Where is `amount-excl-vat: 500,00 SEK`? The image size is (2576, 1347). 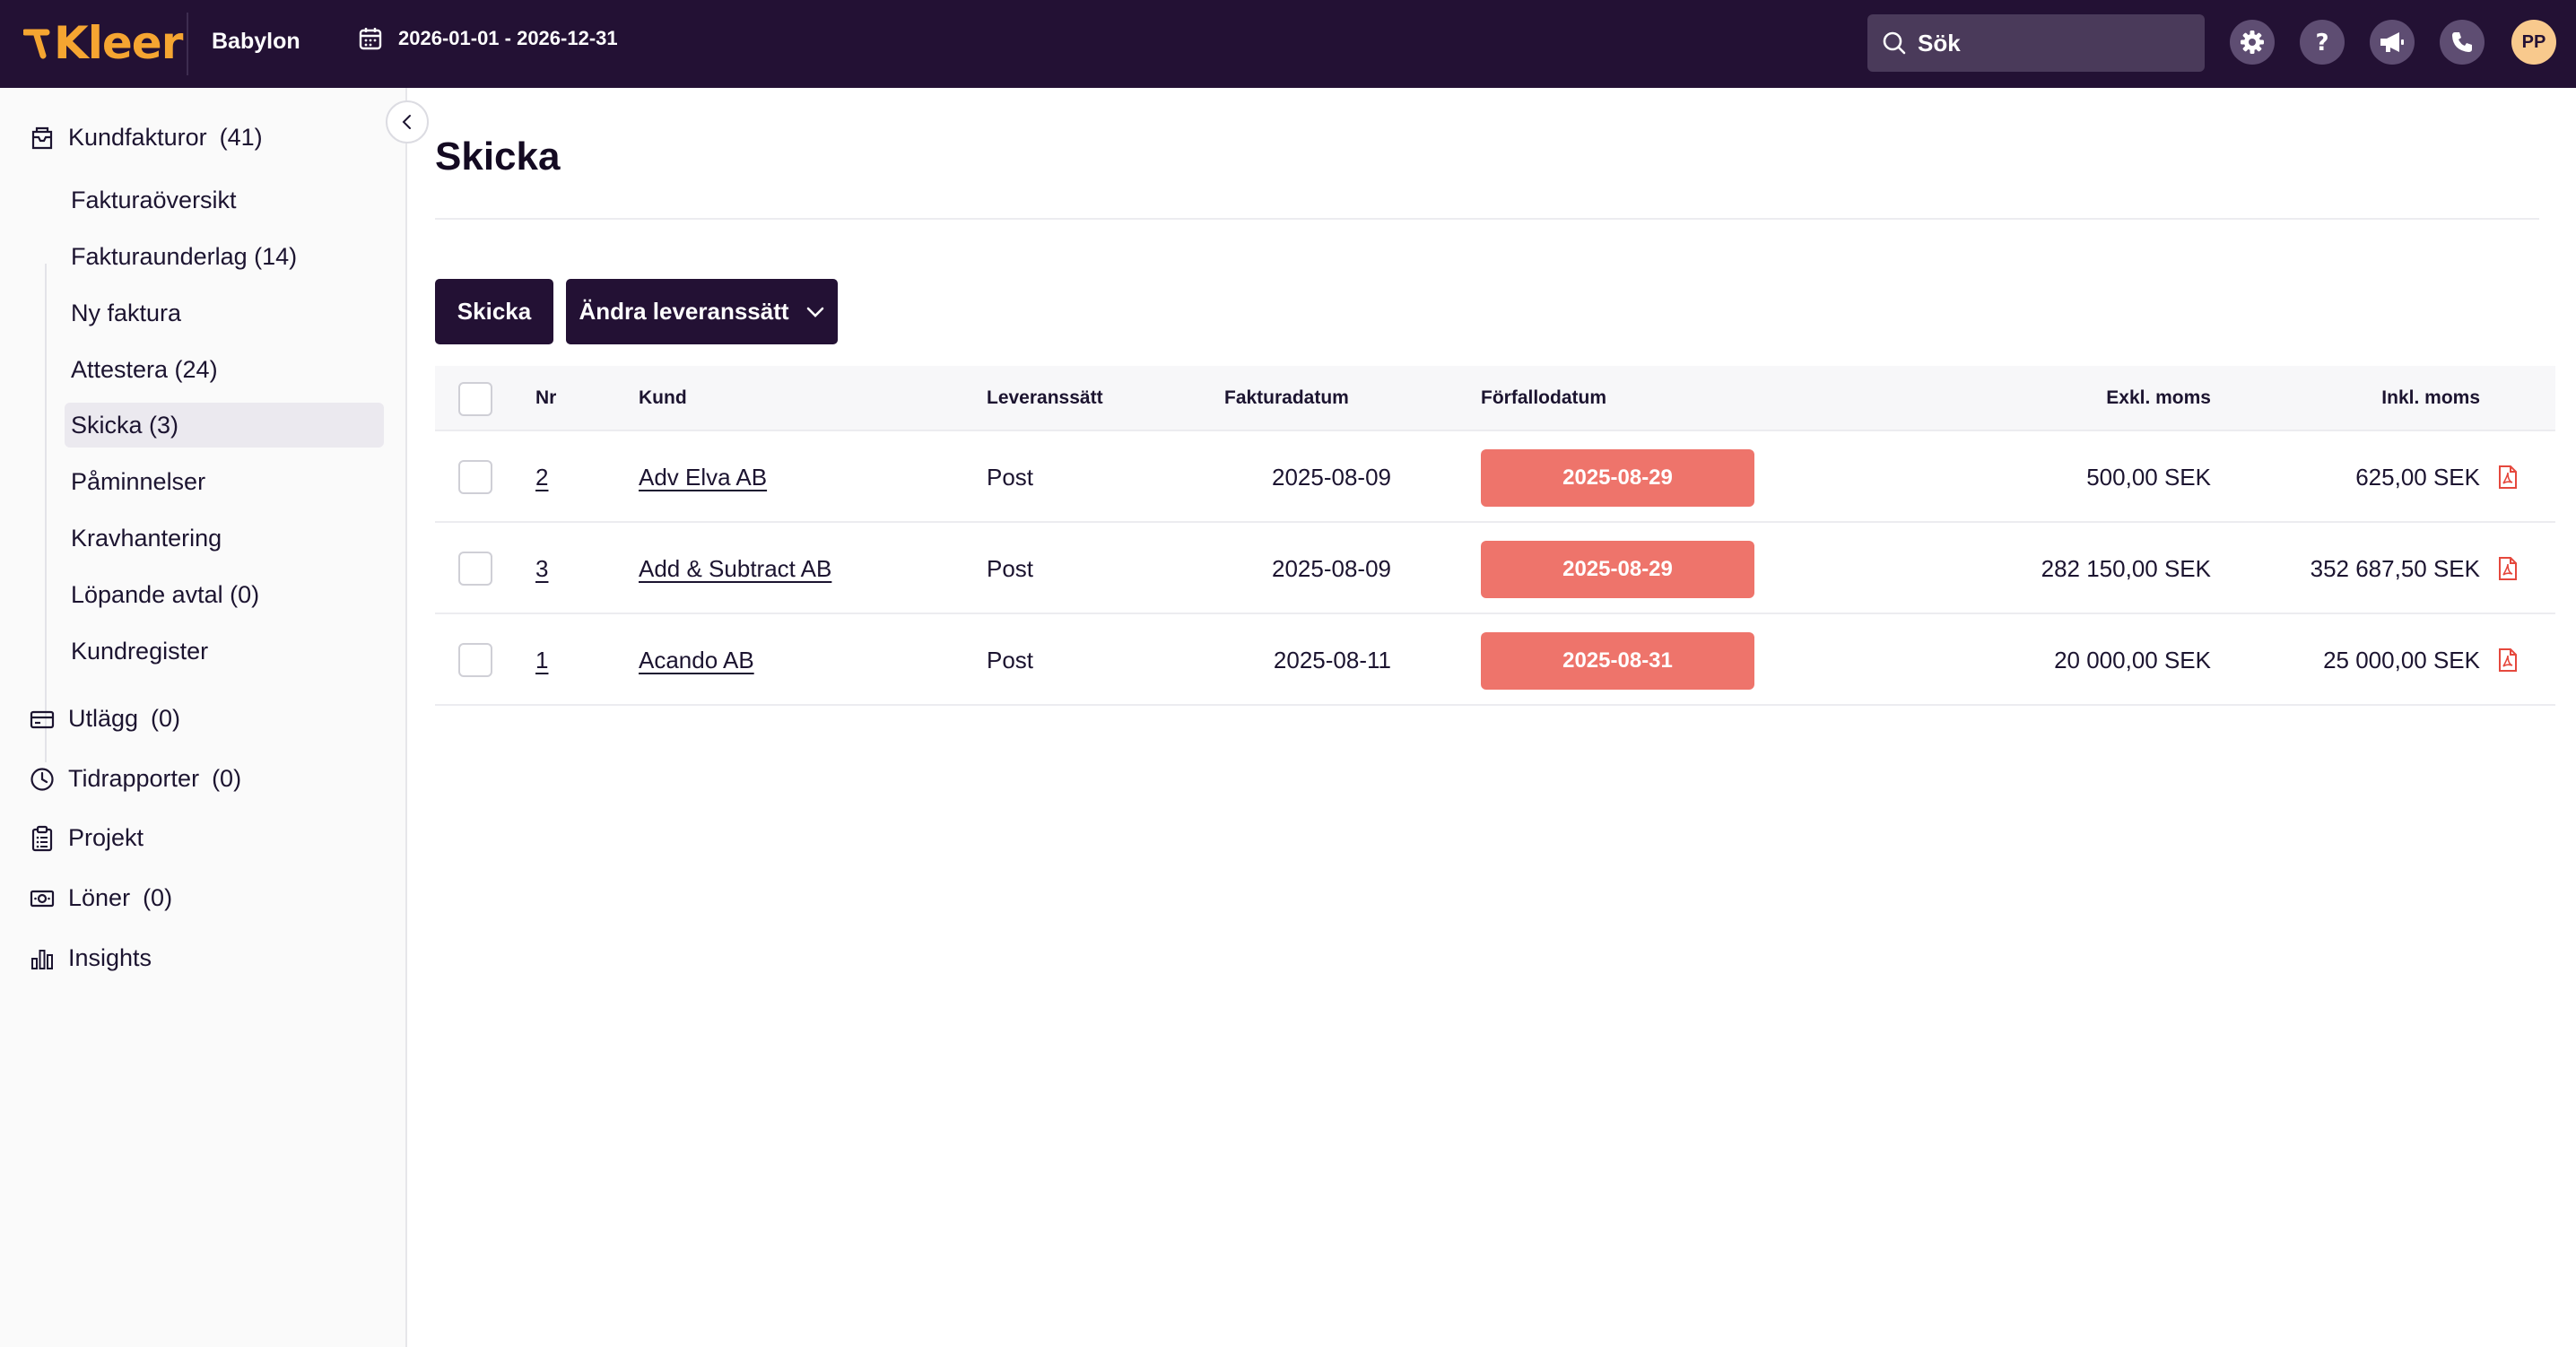 amount-excl-vat: 500,00 SEK is located at coordinates (2148, 477).